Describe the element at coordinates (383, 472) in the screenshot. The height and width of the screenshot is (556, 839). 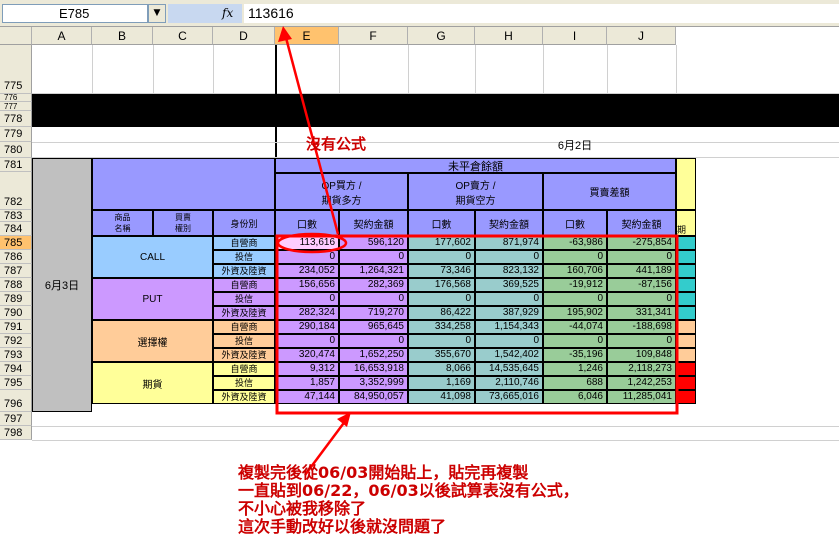
I see `annotation-note-line: 複製完後從06/03開始貼上，貼完再複製` at that location.